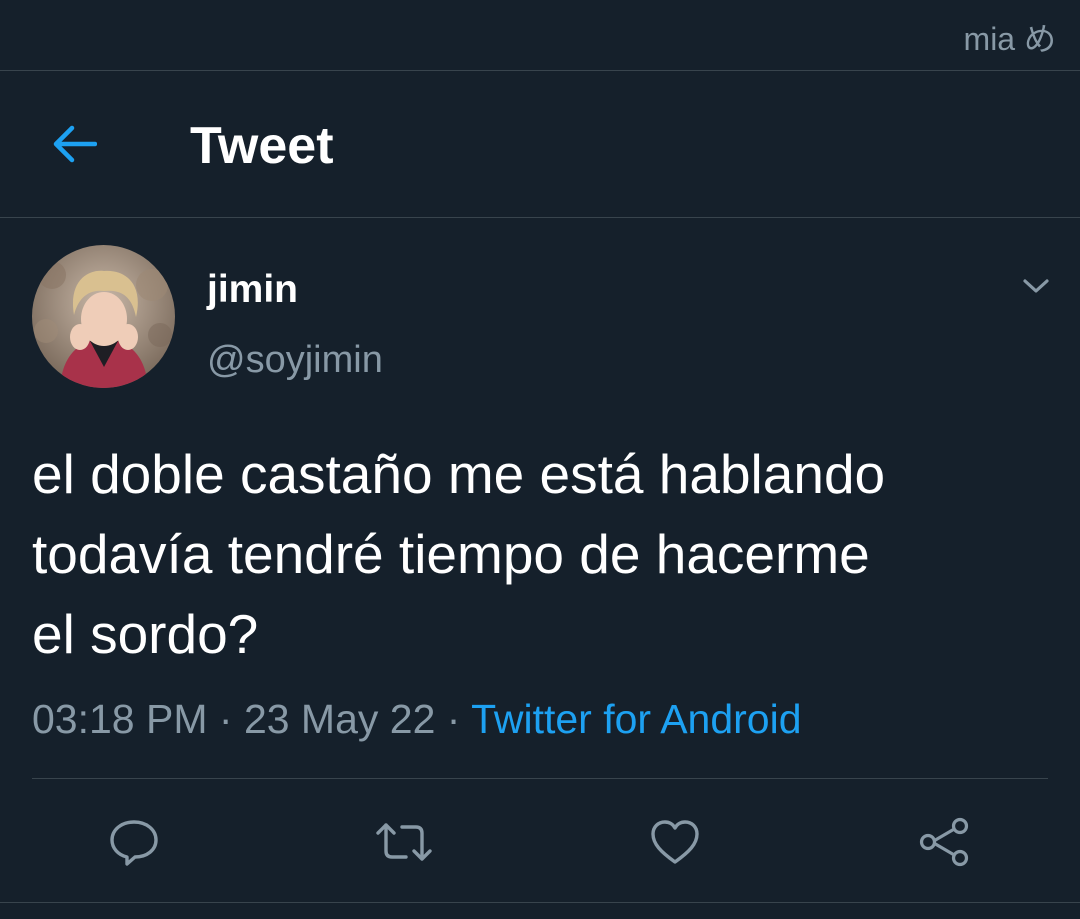  What do you see at coordinates (339, 719) in the screenshot?
I see `tweet-date: 23 May 22` at bounding box center [339, 719].